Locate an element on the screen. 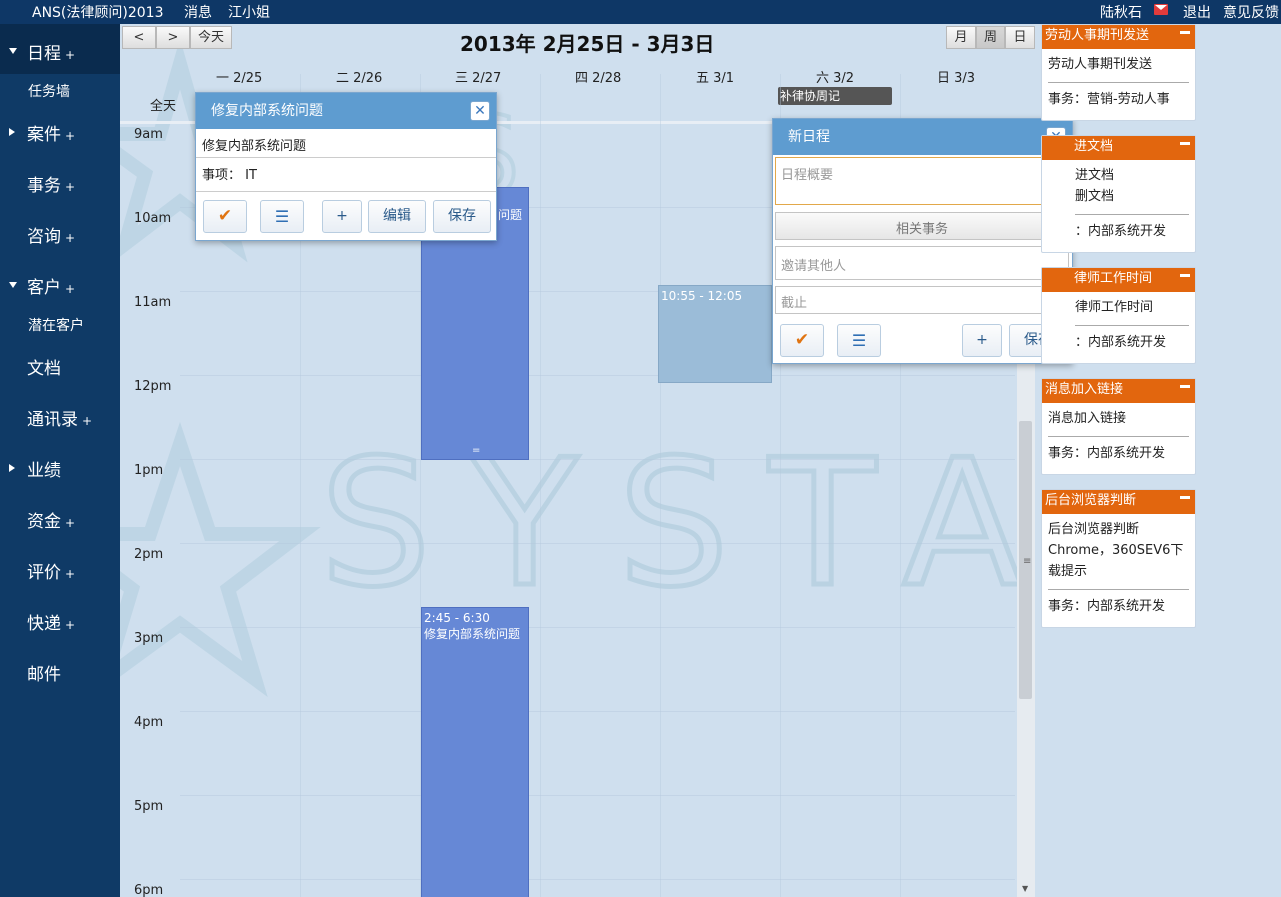 This screenshot has width=1281, height=897. add-express-icon: + is located at coordinates (70, 625).